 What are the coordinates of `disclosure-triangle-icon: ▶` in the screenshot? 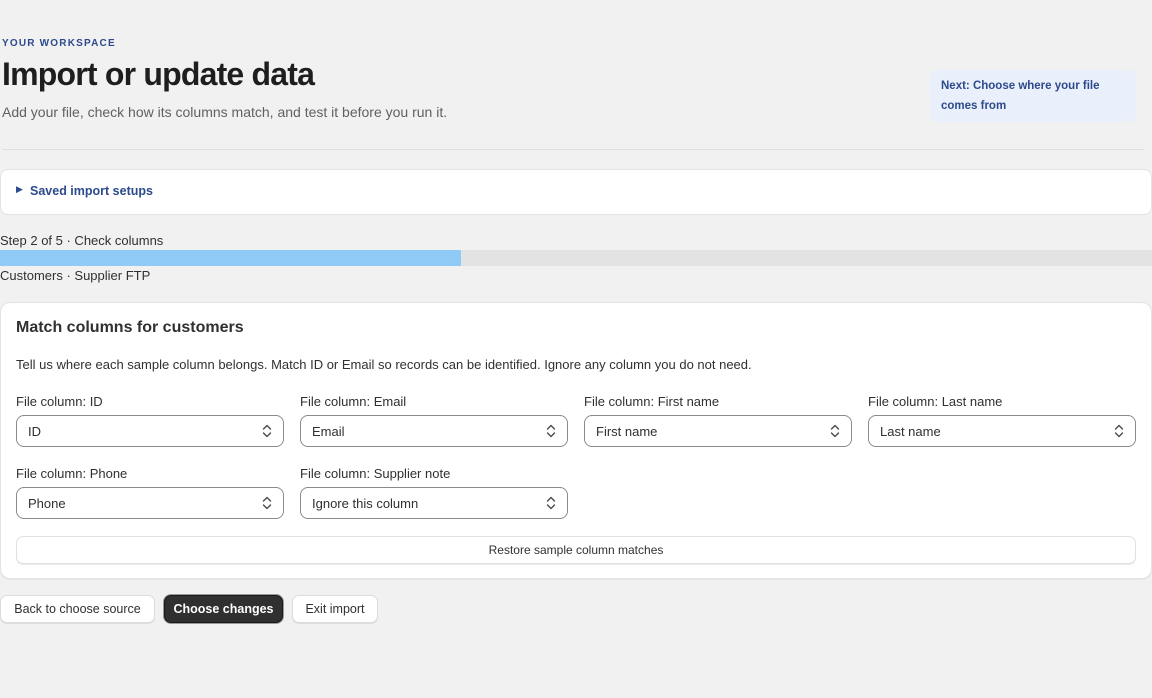 It's located at (19, 189).